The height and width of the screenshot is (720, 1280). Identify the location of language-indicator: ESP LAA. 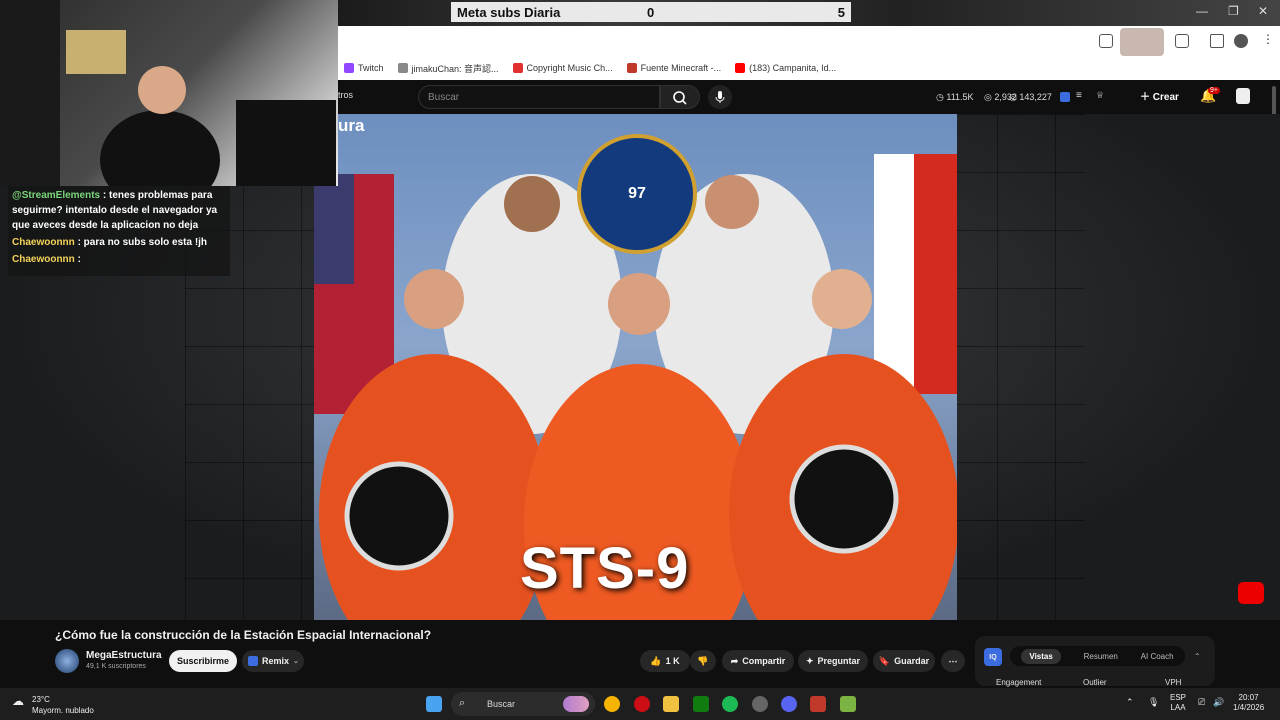
(1178, 703).